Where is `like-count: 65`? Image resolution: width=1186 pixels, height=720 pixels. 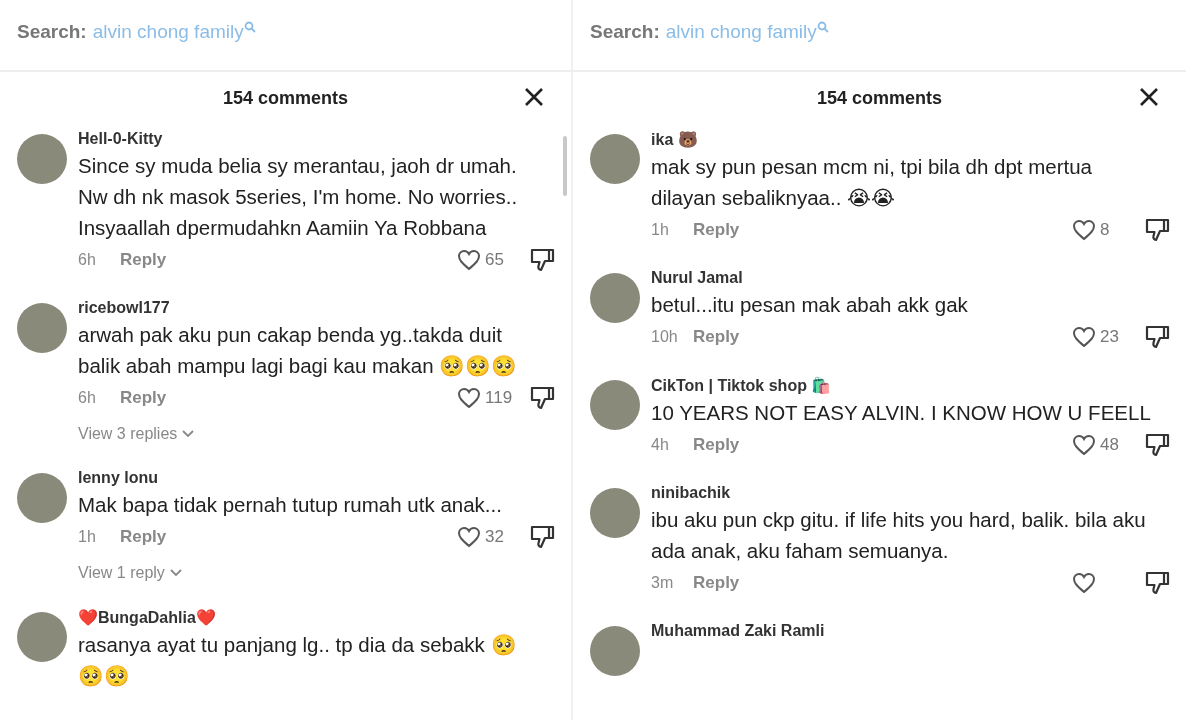 like-count: 65 is located at coordinates (495, 260).